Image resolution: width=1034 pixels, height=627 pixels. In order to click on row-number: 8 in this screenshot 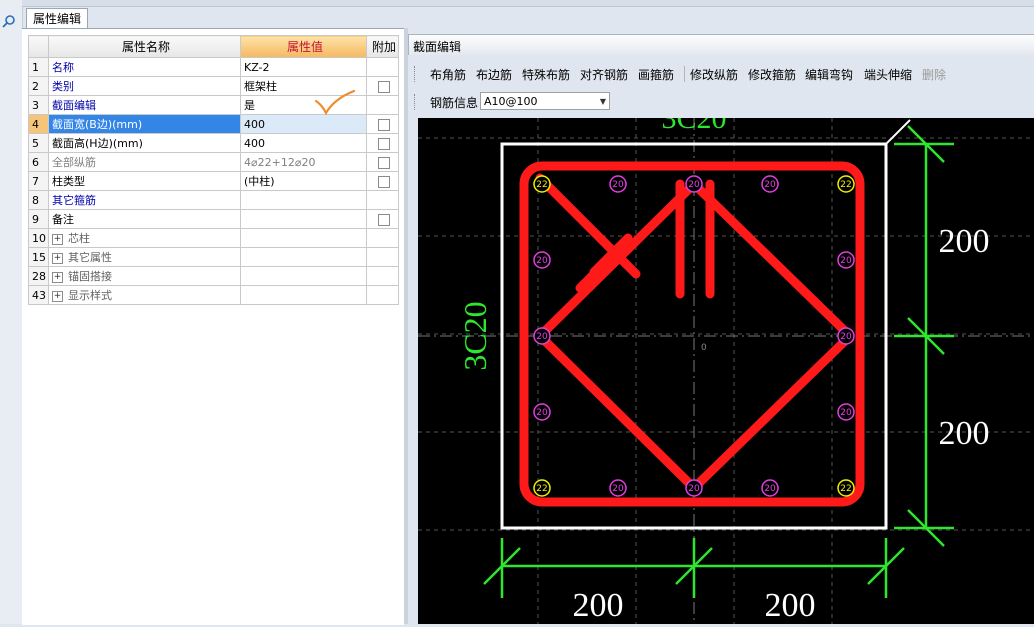, I will do `click(38, 200)`.